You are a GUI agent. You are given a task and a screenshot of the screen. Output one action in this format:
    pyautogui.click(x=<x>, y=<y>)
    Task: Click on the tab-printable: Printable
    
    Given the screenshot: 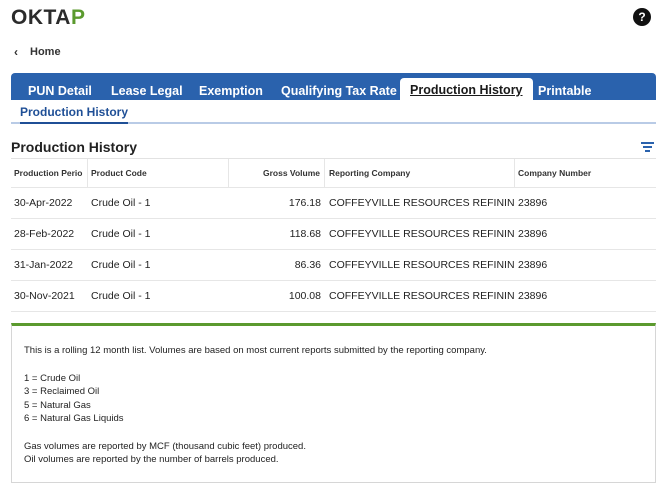 What is the action you would take?
    pyautogui.click(x=565, y=91)
    